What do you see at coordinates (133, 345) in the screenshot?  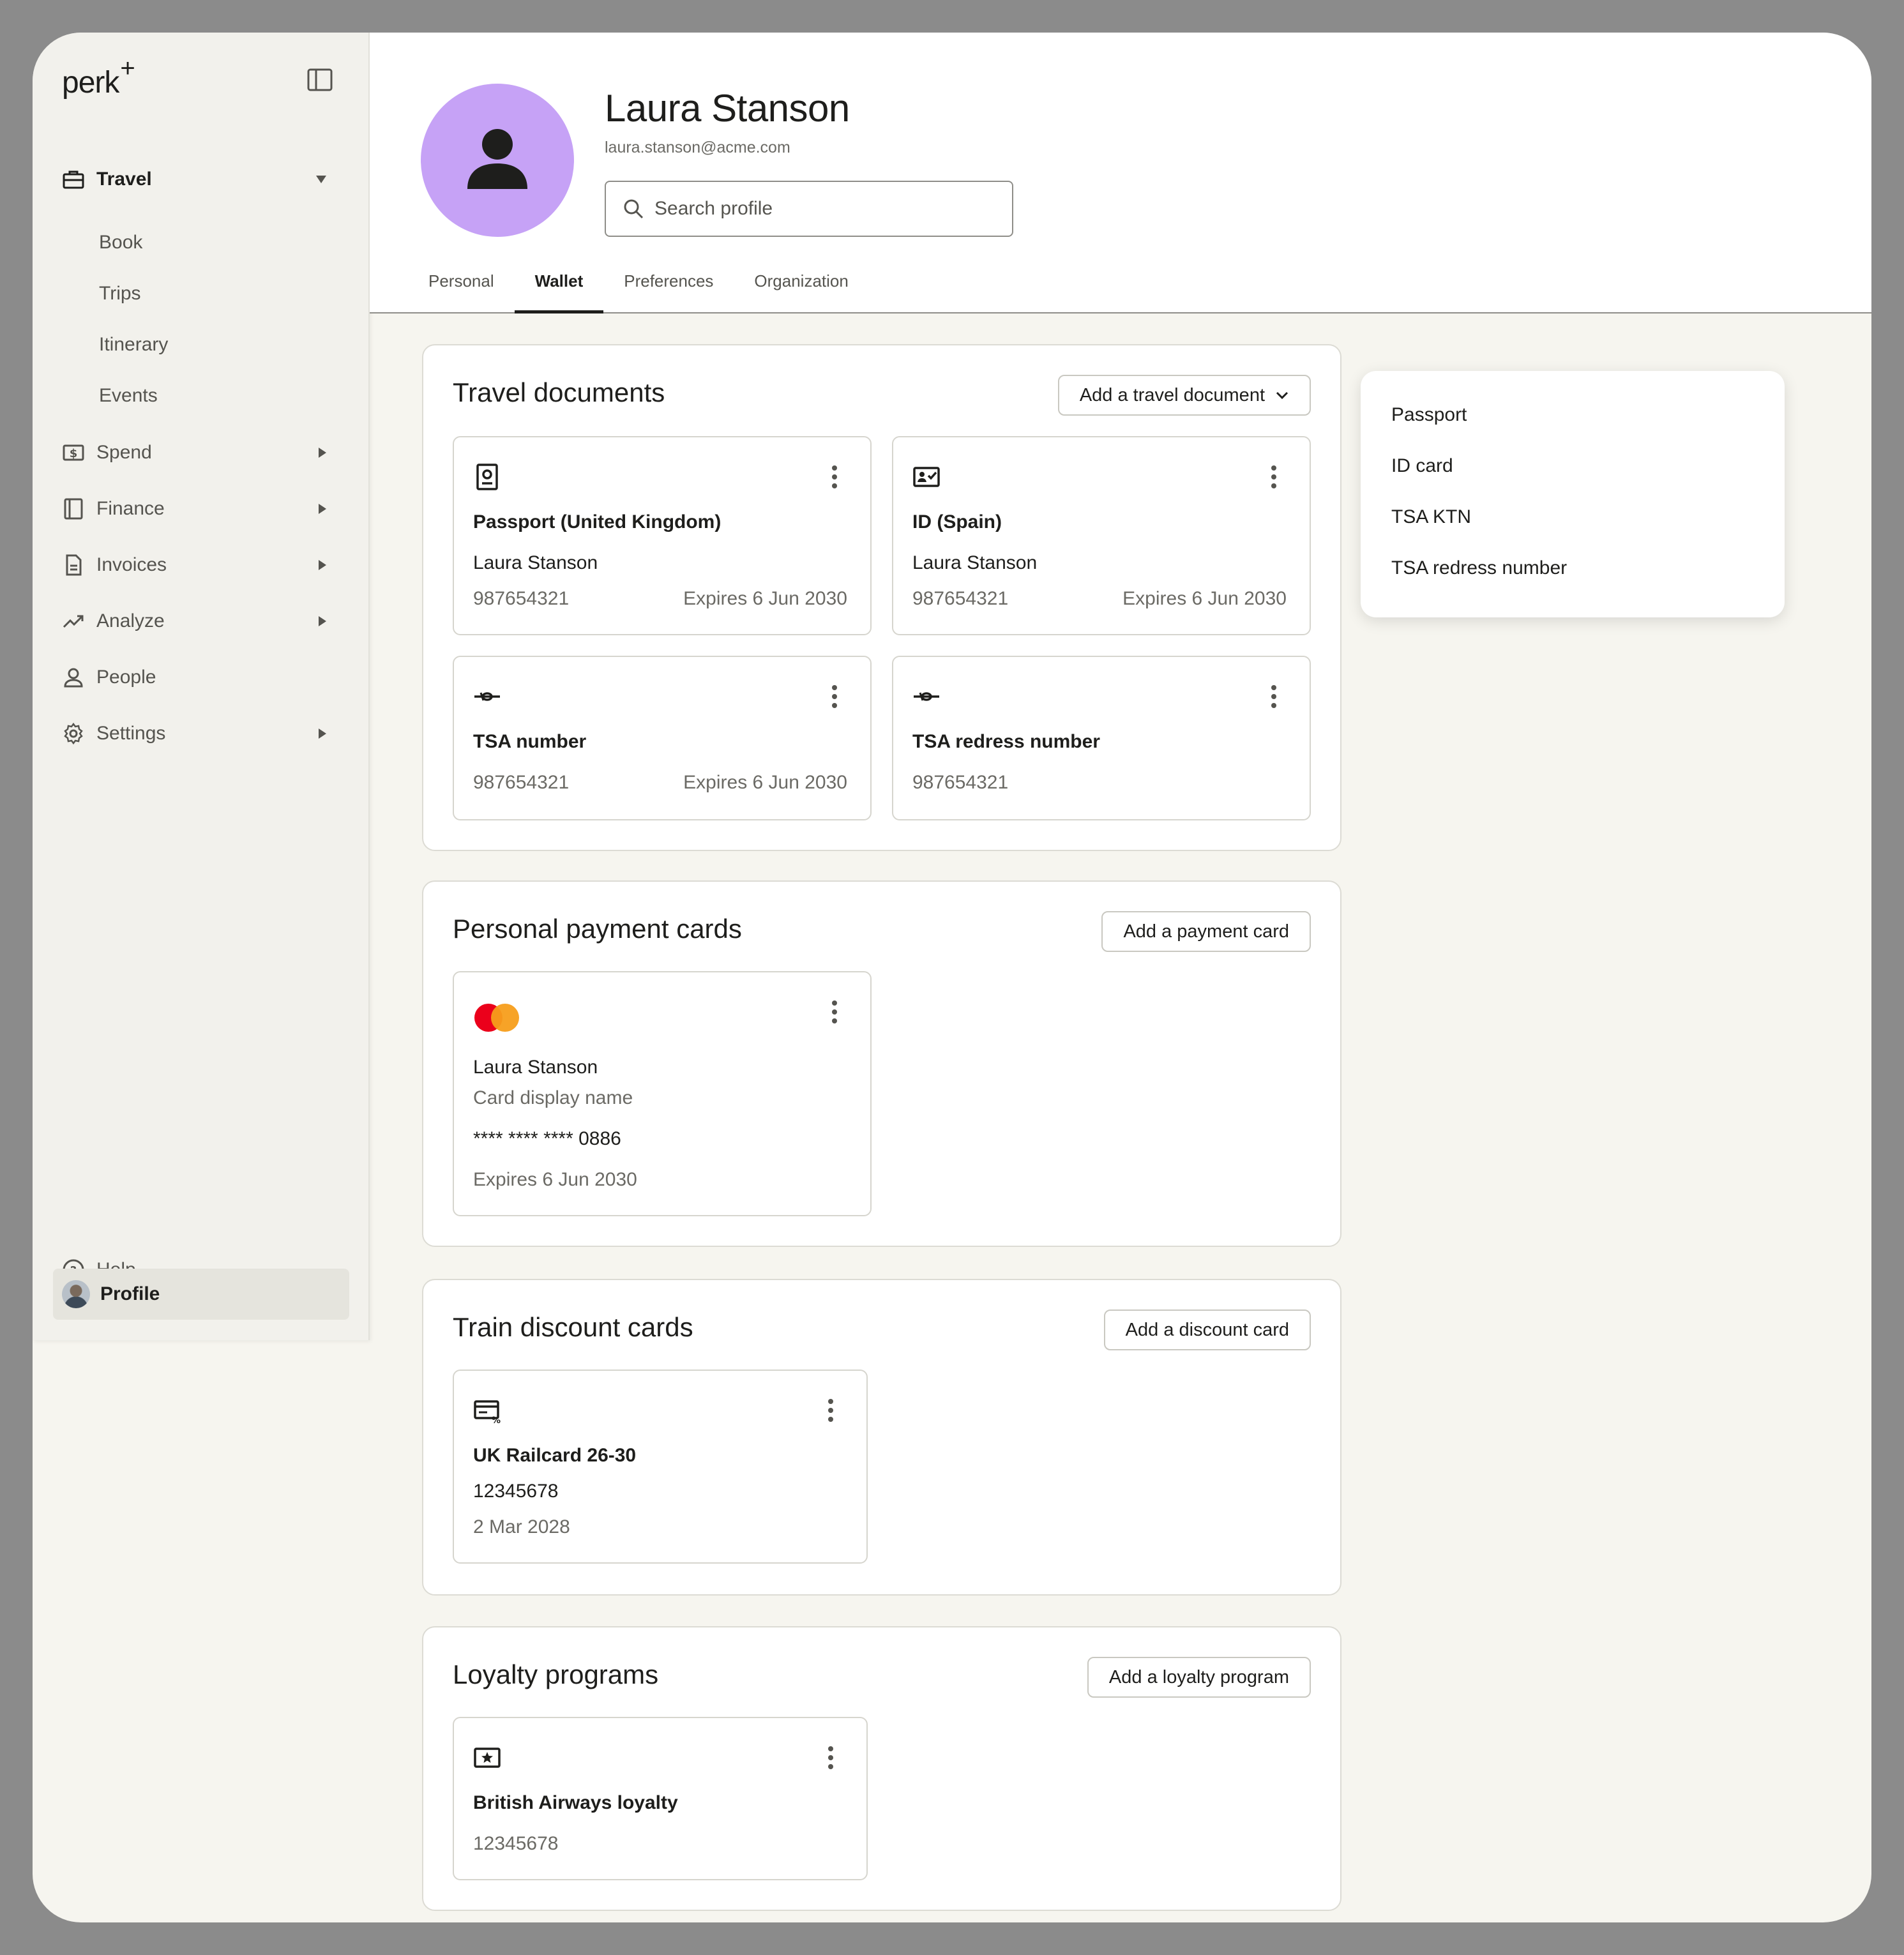 I see `sidebar-subitem-itinerary: Itinerary` at bounding box center [133, 345].